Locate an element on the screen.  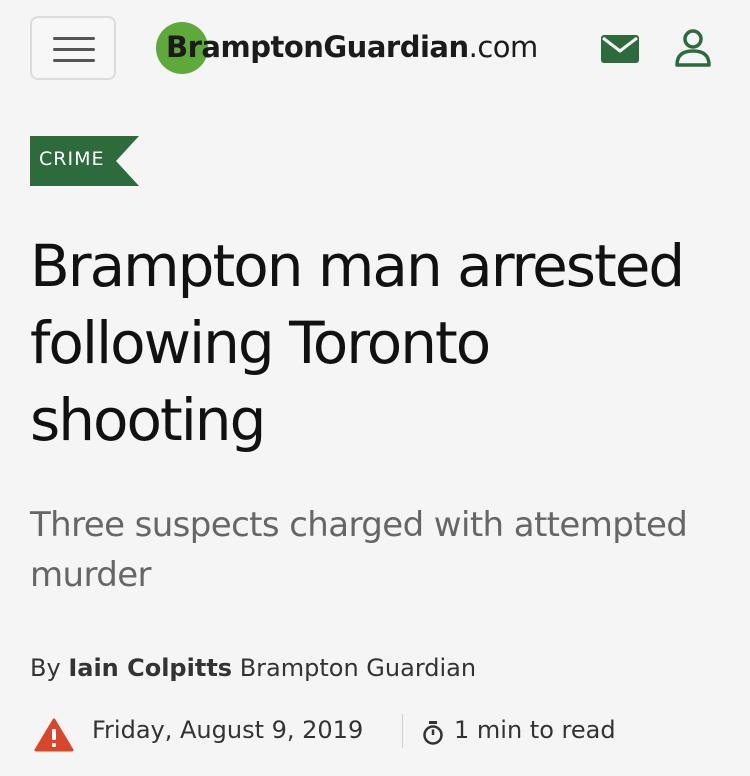
article-meta: Friday, August 9, 2019 1 min to read is located at coordinates (380, 734).